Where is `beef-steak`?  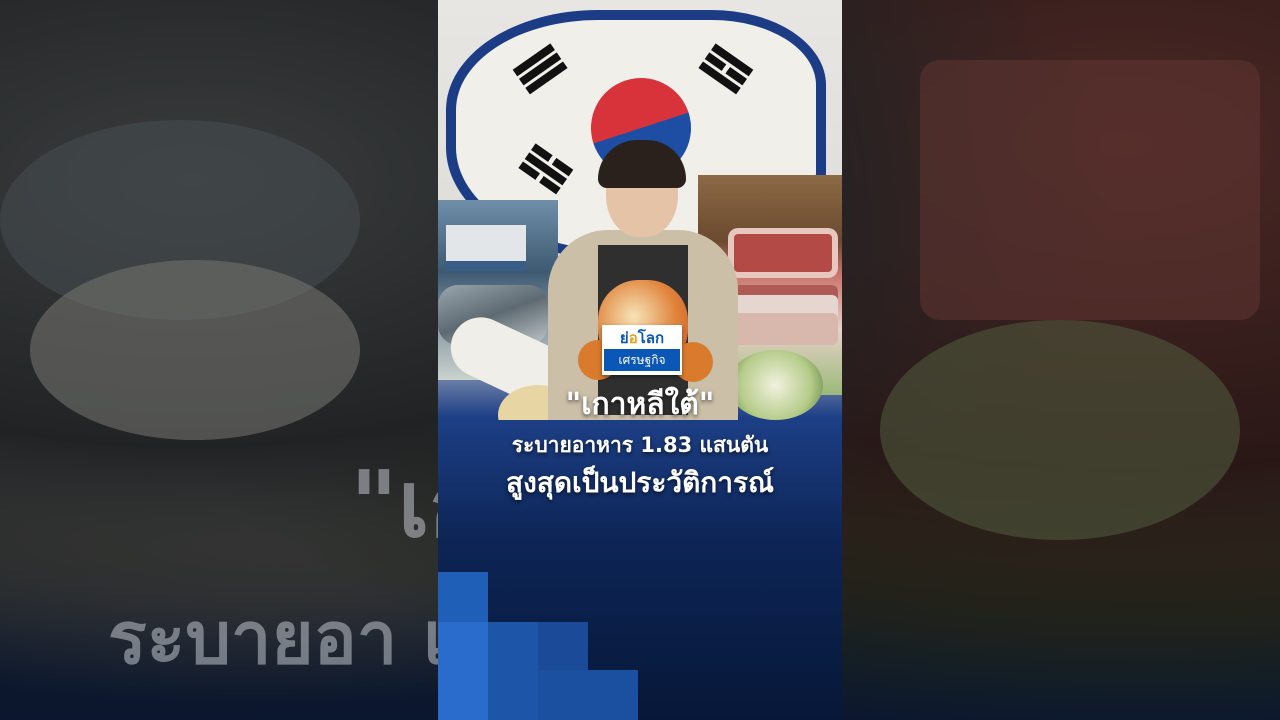
beef-steak is located at coordinates (783, 253).